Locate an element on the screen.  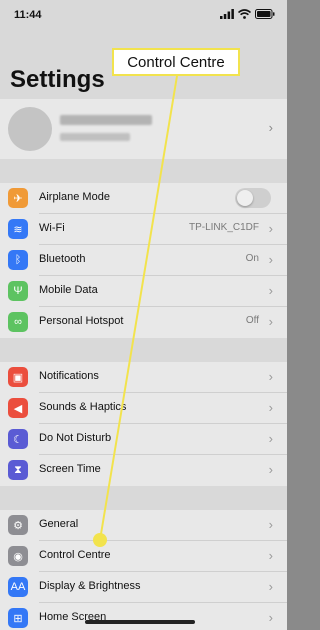
display-icon: AA is located at coordinates (18, 587).